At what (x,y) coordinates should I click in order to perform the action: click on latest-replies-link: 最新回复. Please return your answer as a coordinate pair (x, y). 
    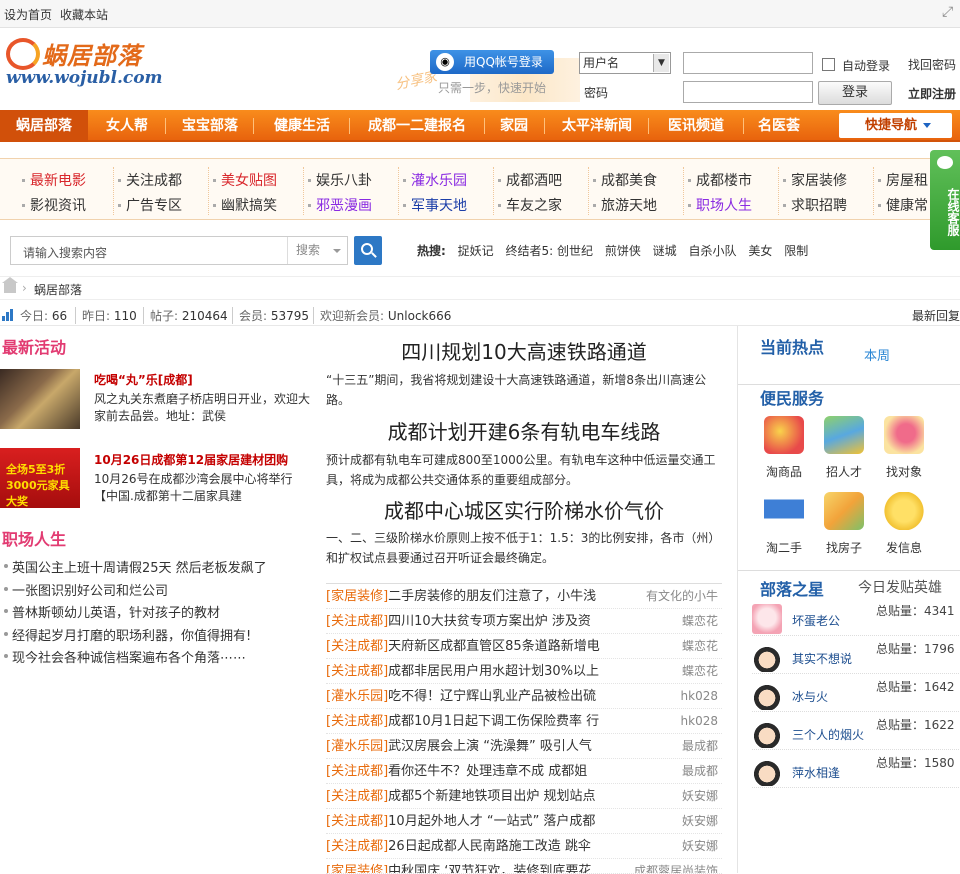
    Looking at the image, I should click on (936, 315).